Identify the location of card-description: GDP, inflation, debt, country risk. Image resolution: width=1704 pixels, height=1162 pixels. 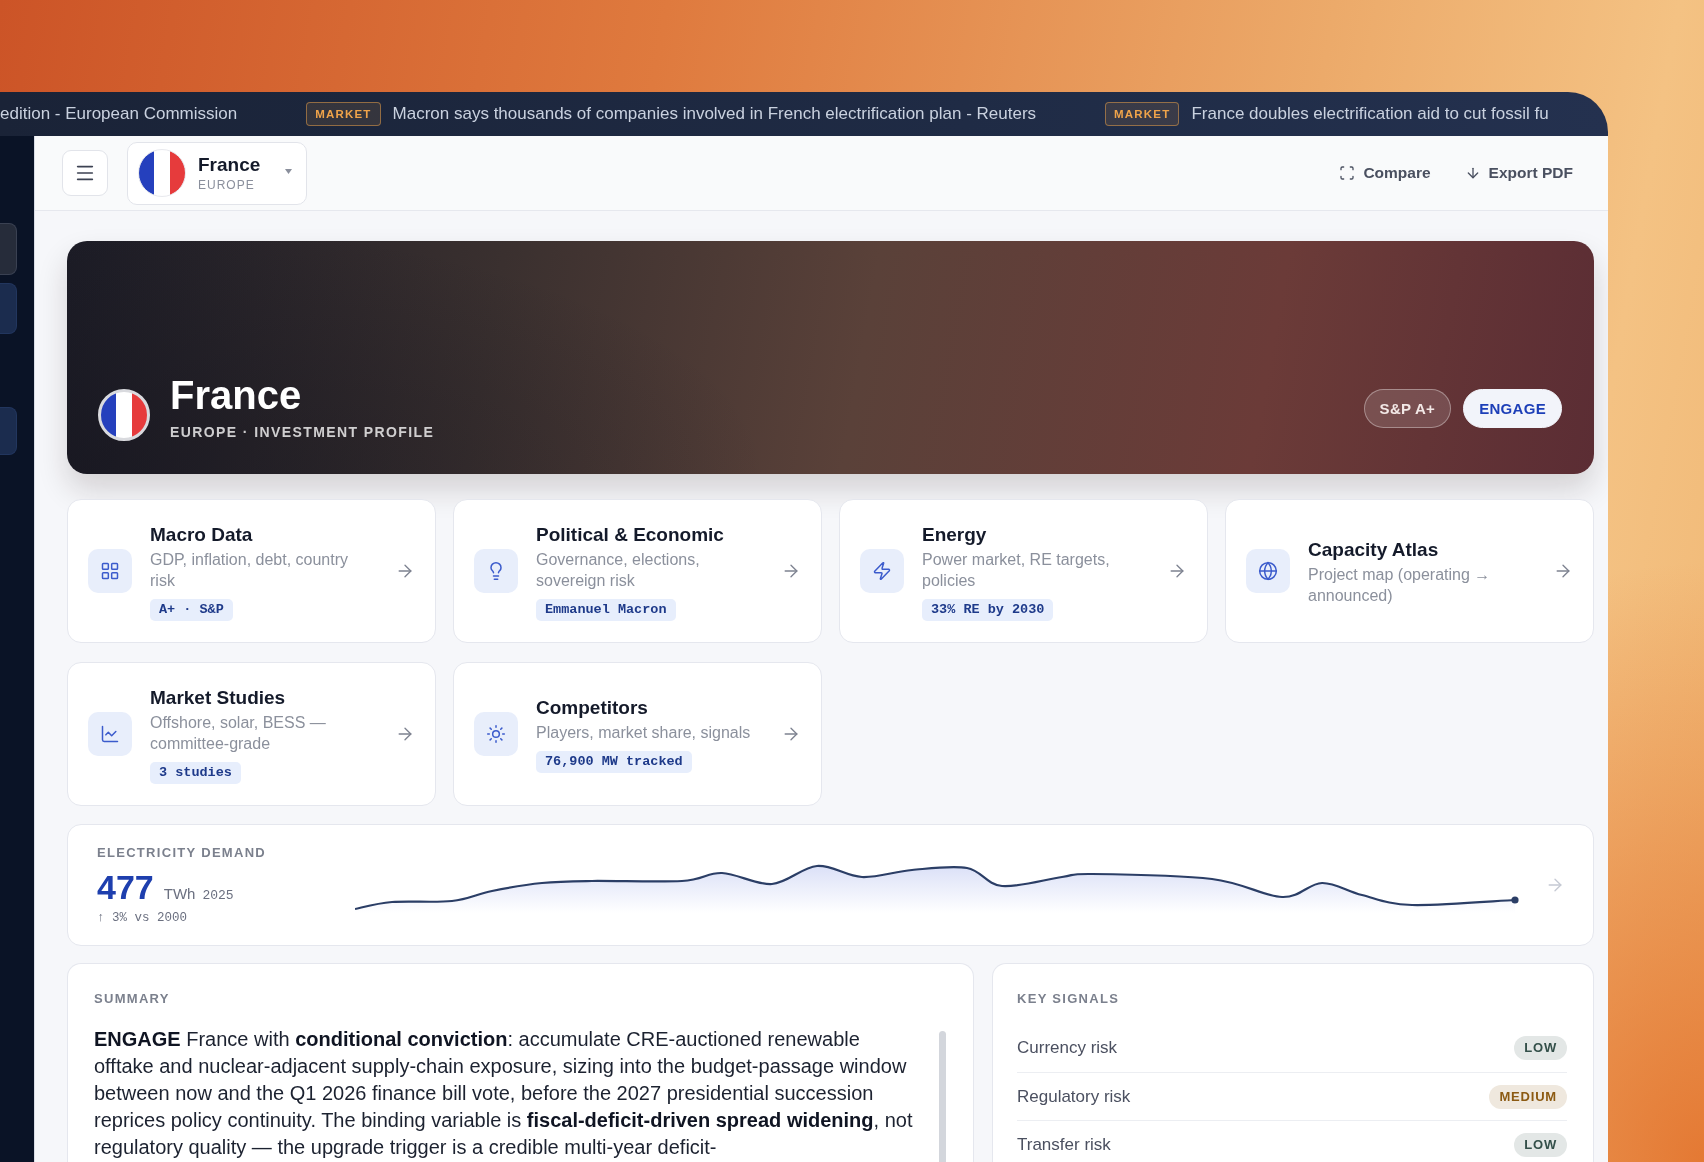
(250, 570).